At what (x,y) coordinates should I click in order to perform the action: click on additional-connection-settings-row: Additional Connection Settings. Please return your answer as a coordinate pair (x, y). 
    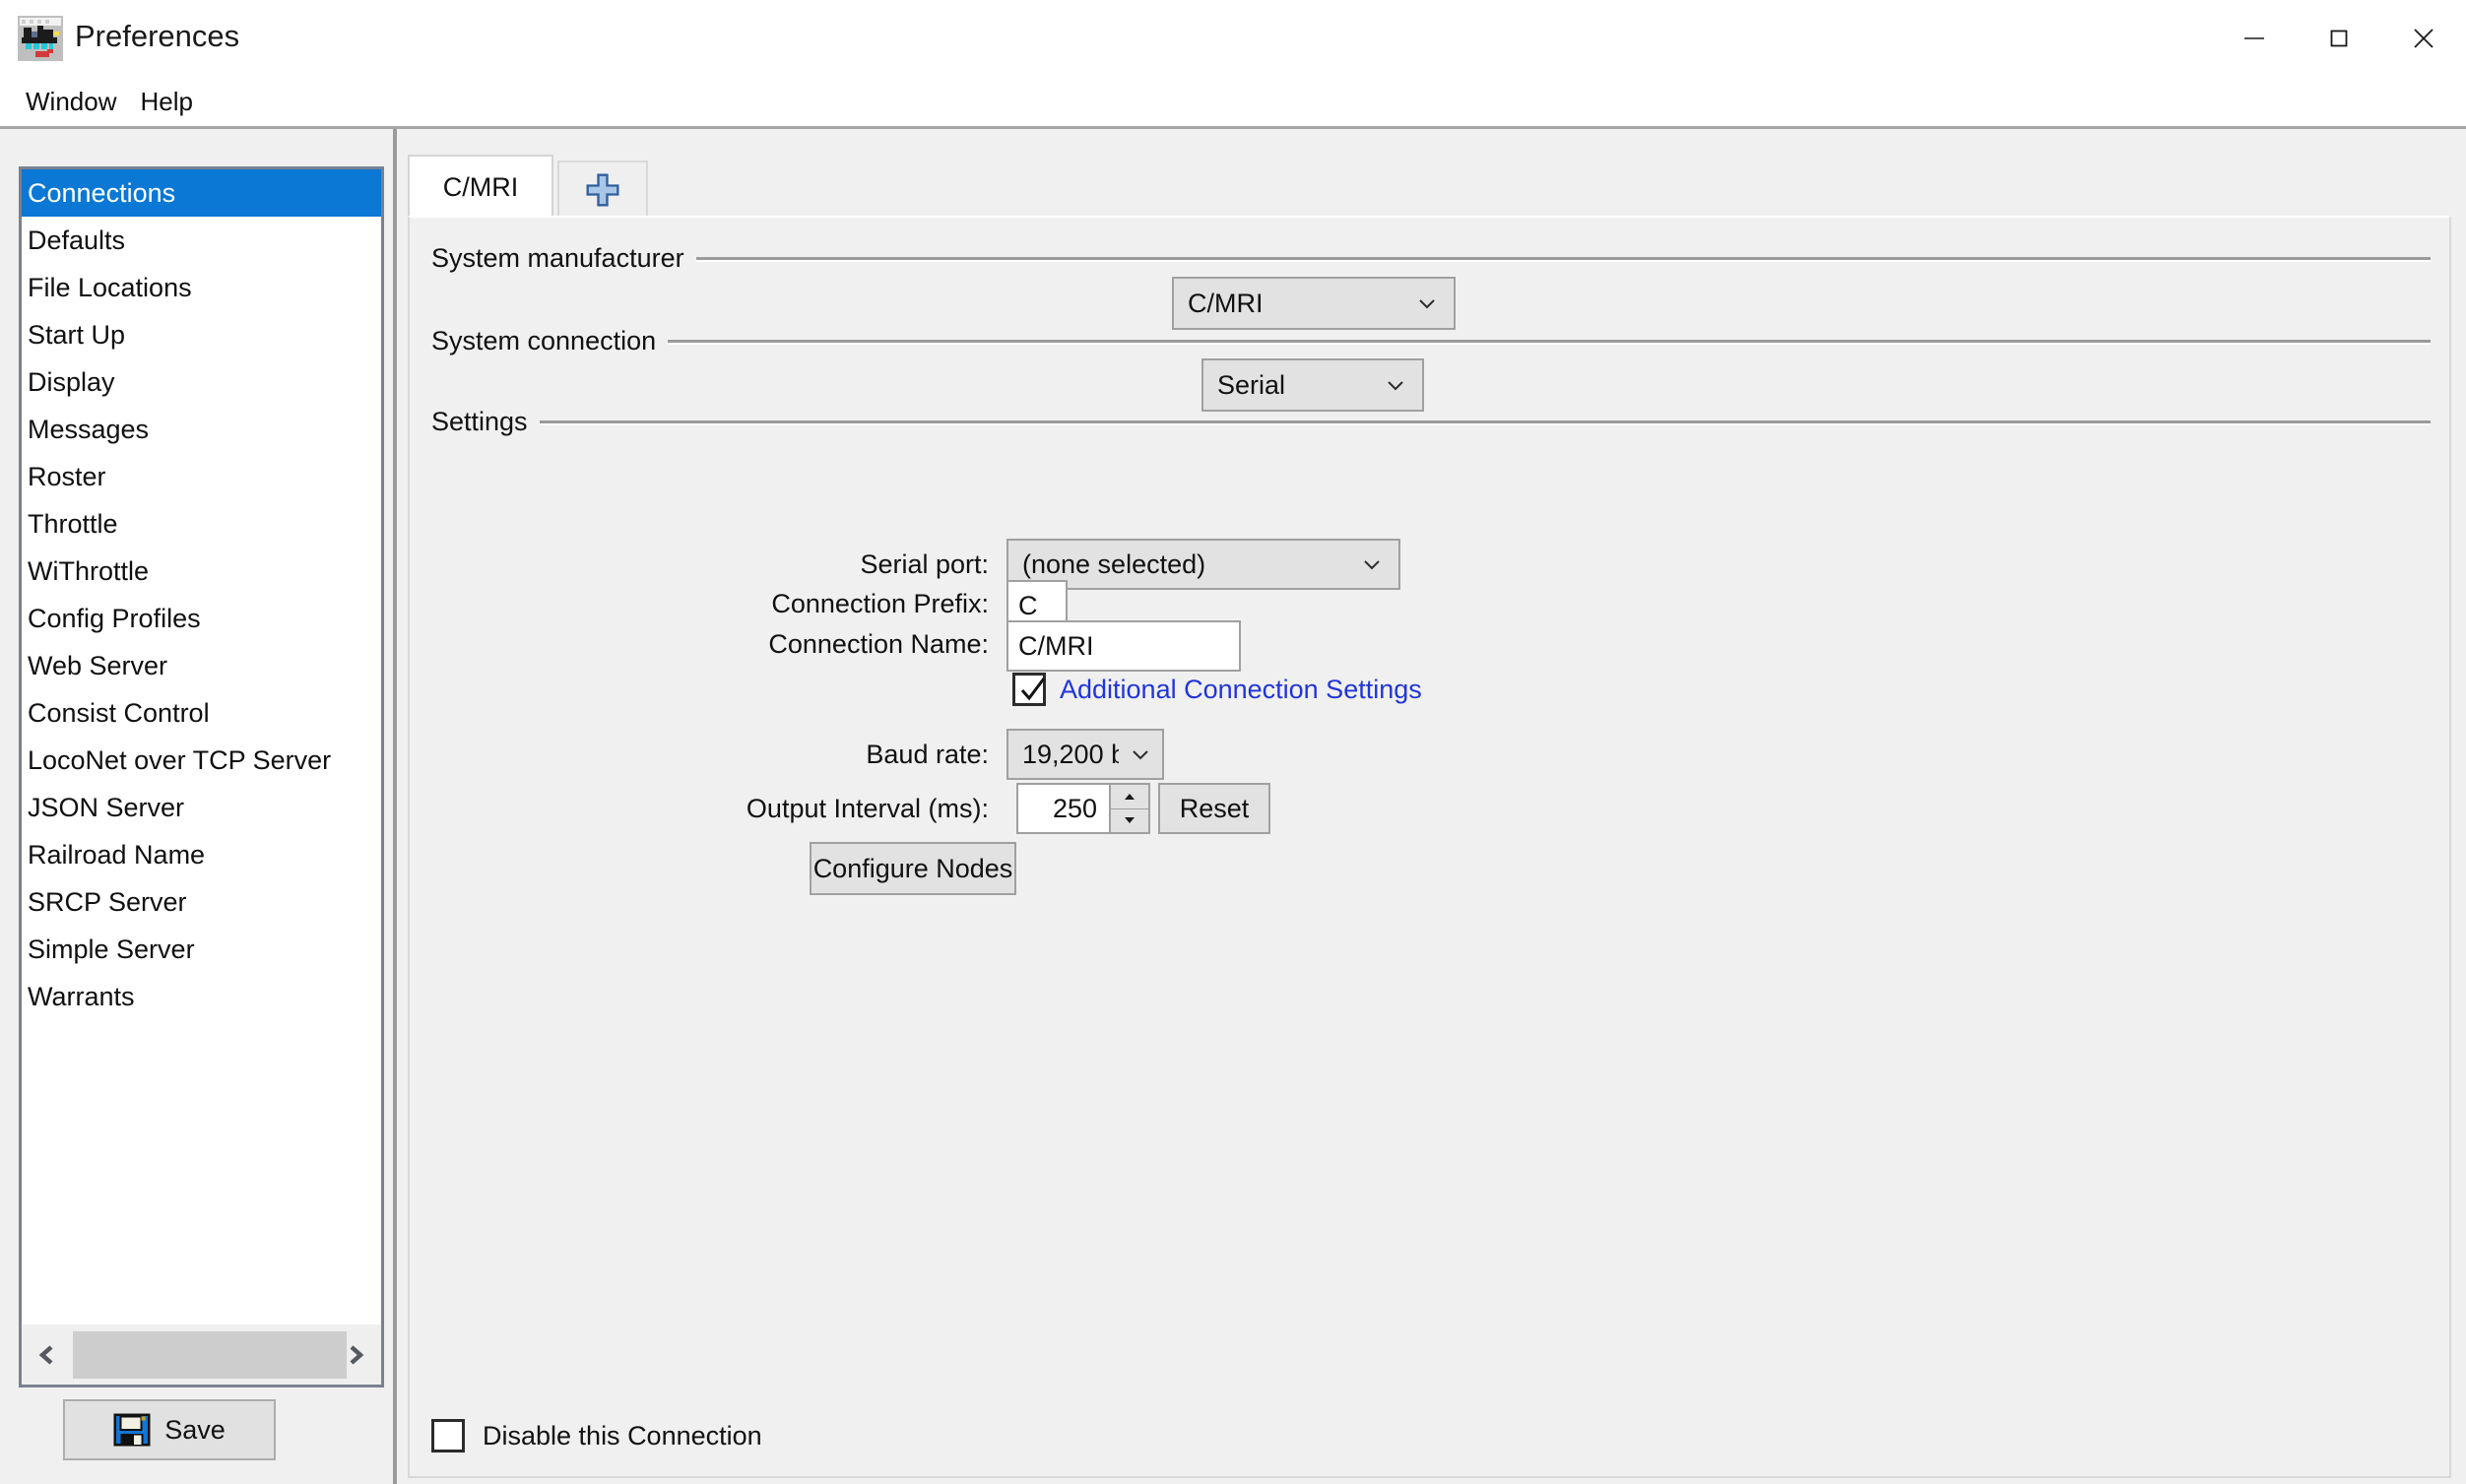
    Looking at the image, I should click on (1217, 689).